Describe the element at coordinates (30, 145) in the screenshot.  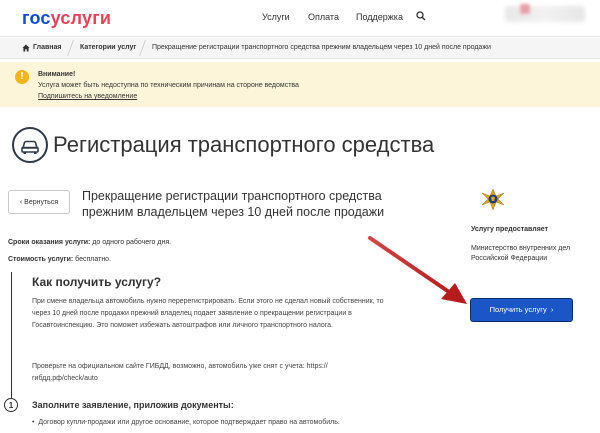
I see `car-icon` at that location.